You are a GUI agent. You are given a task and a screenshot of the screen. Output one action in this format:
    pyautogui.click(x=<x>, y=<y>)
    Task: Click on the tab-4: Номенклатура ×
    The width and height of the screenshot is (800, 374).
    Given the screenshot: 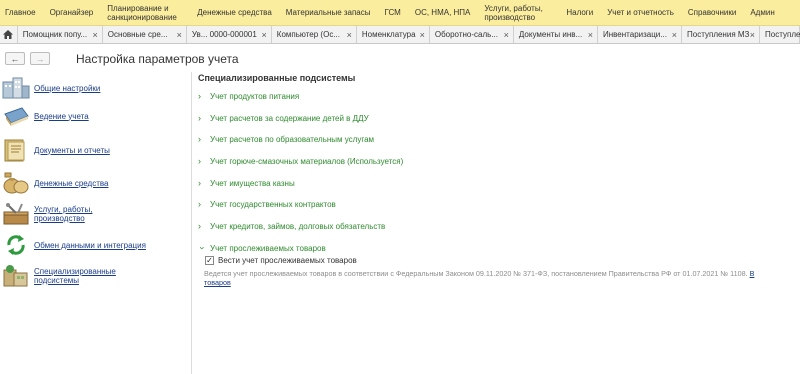 What is the action you would take?
    pyautogui.click(x=393, y=34)
    